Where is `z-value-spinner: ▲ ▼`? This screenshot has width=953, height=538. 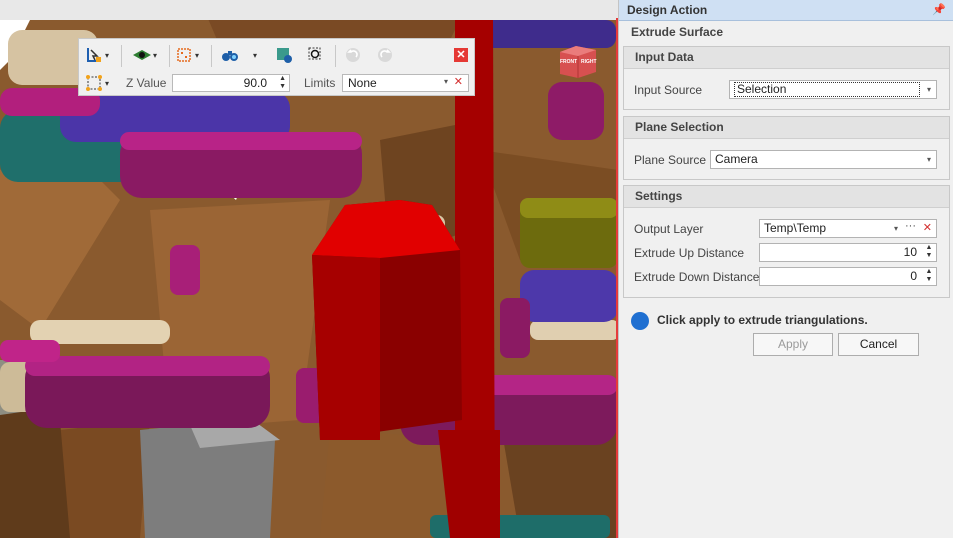 z-value-spinner: ▲ ▼ is located at coordinates (282, 83).